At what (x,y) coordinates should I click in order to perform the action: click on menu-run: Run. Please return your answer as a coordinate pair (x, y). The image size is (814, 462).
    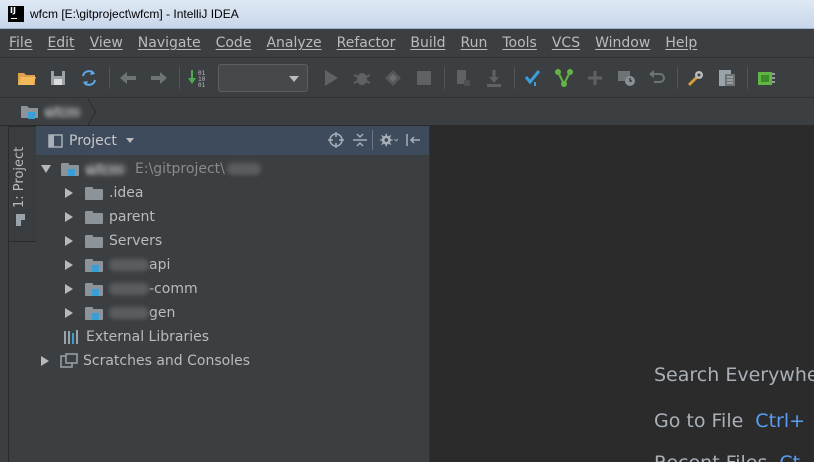
    Looking at the image, I should click on (474, 43).